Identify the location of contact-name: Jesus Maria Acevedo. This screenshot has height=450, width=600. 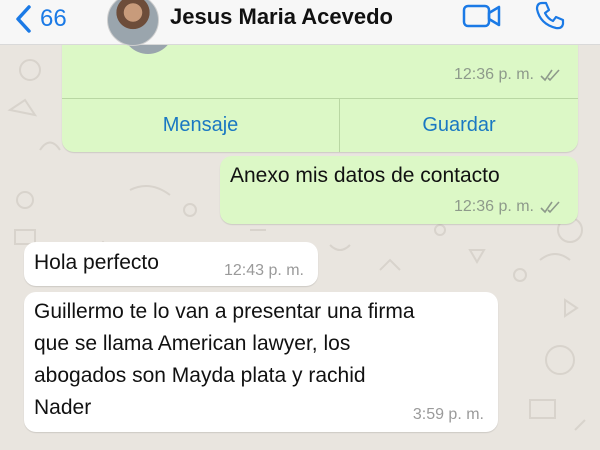
(281, 17).